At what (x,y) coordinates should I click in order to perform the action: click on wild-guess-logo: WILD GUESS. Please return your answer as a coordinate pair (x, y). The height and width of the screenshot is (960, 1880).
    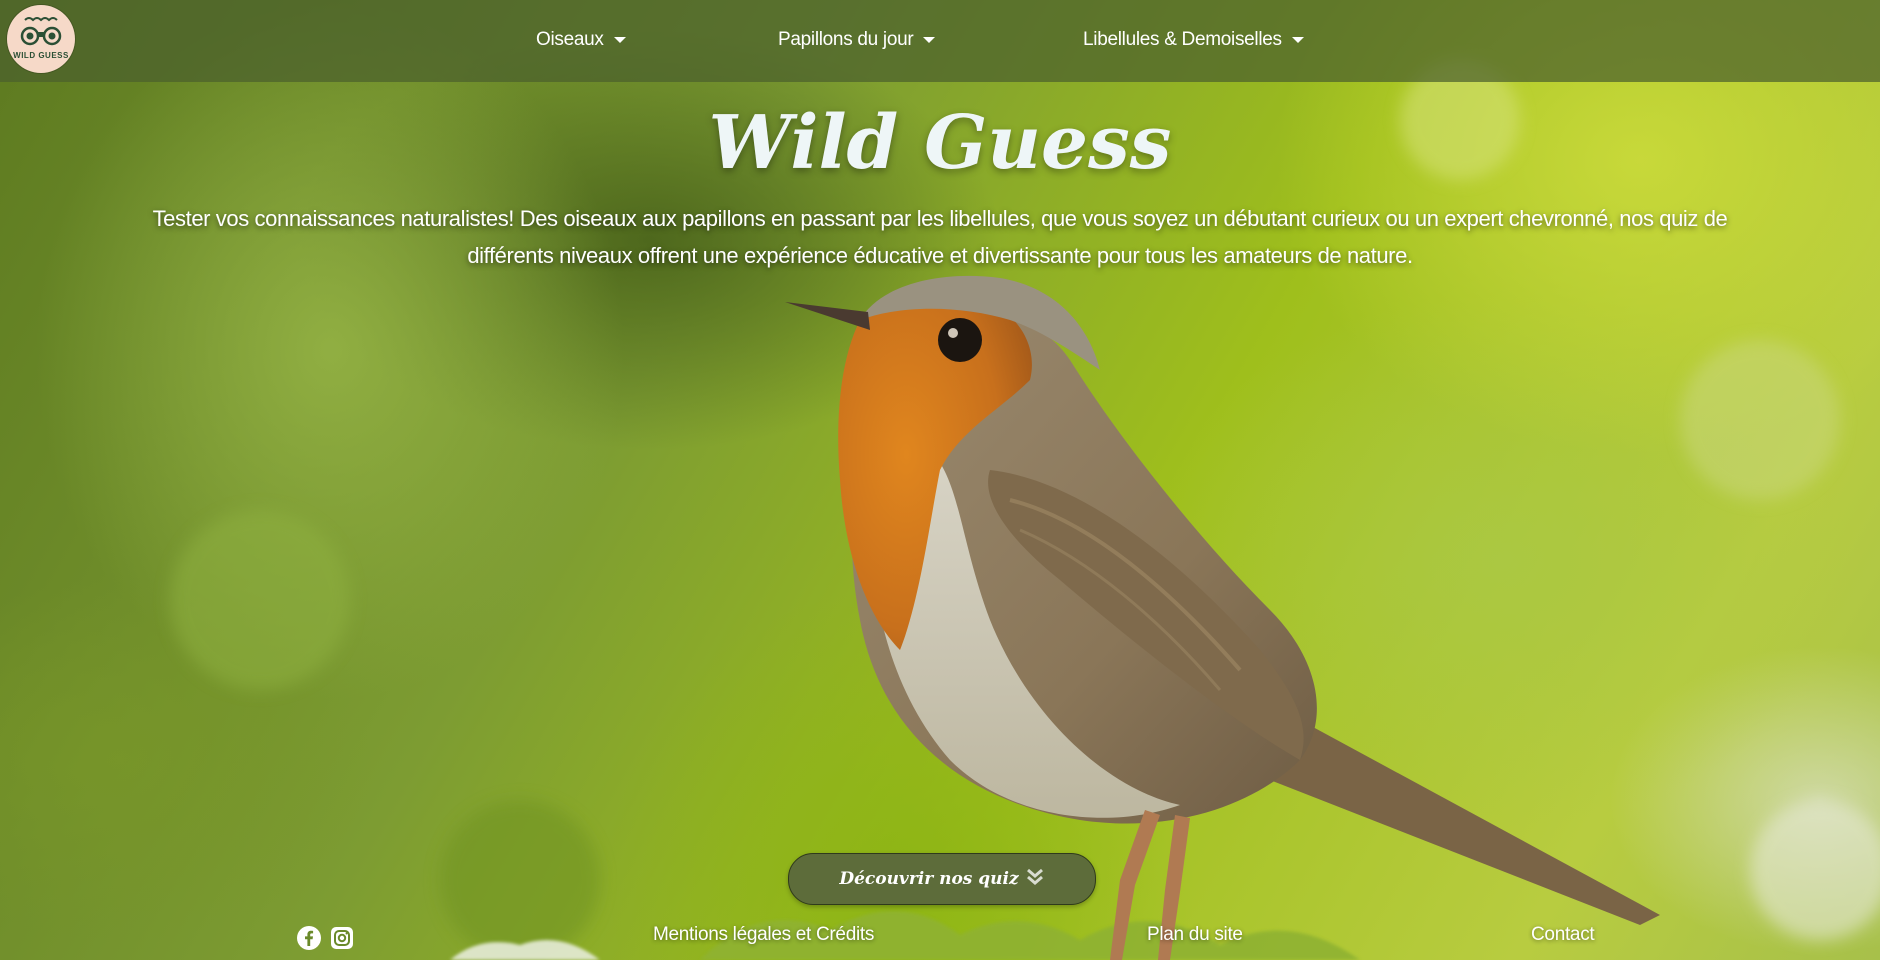
    Looking at the image, I should click on (41, 39).